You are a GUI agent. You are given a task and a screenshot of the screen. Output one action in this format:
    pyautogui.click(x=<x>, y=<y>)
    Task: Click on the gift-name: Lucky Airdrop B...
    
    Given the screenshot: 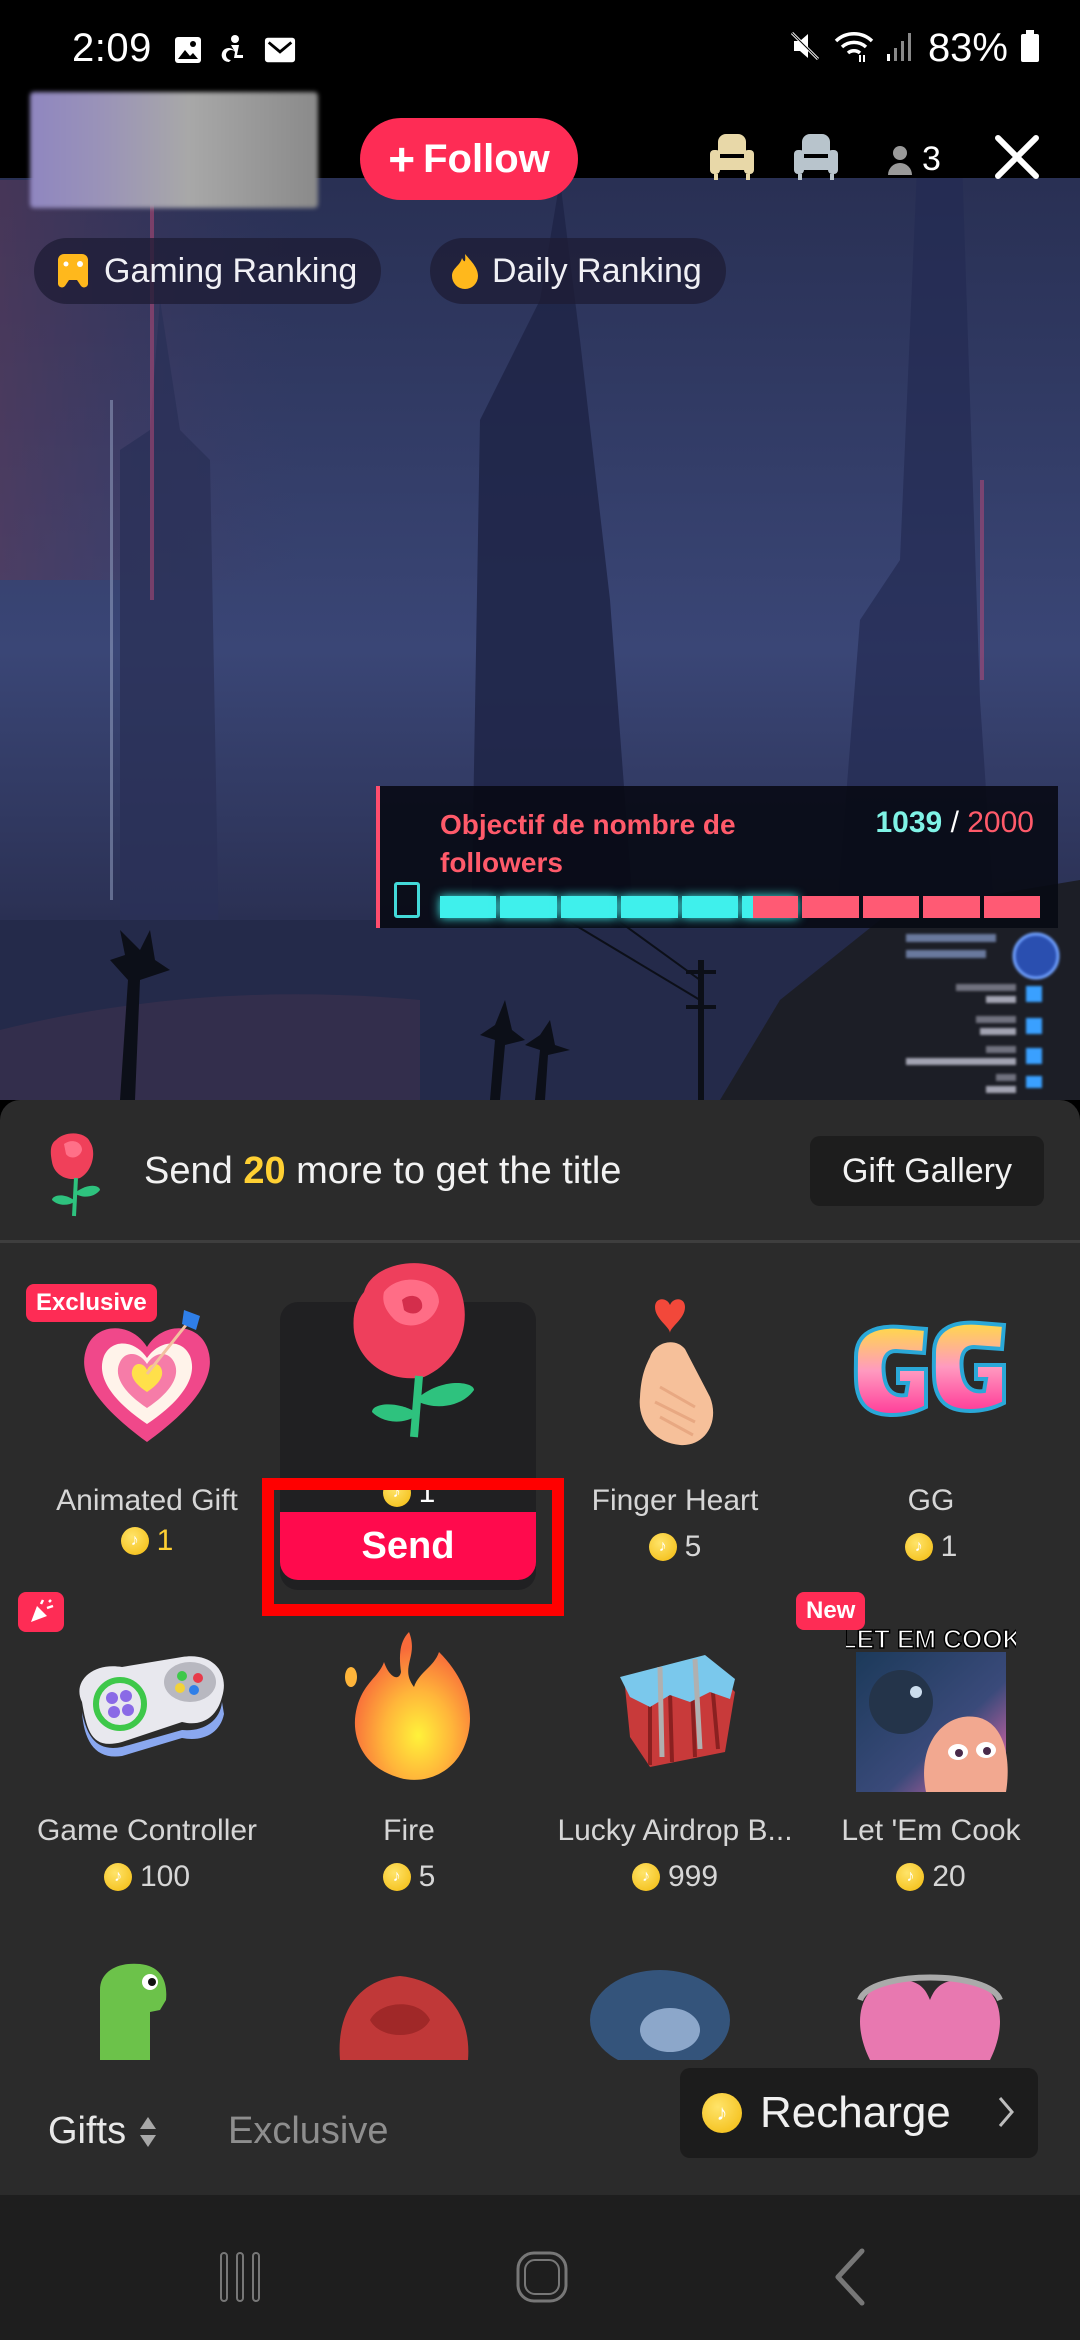 What is the action you would take?
    pyautogui.click(x=675, y=1830)
    